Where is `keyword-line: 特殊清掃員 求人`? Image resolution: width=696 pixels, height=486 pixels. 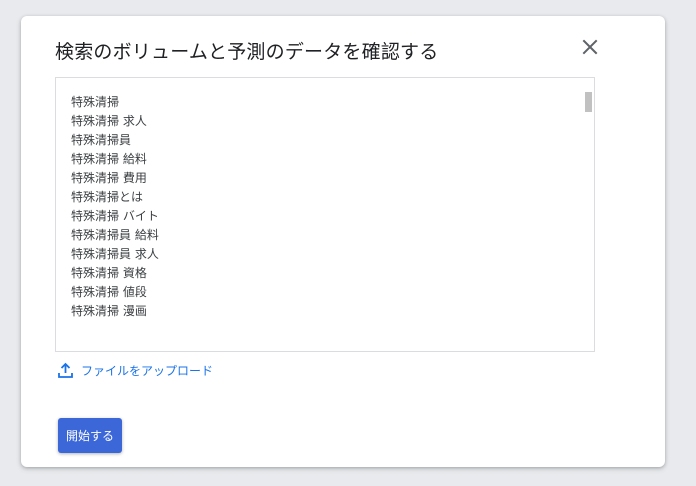
keyword-line: 特殊清掃員 求人 is located at coordinates (115, 254).